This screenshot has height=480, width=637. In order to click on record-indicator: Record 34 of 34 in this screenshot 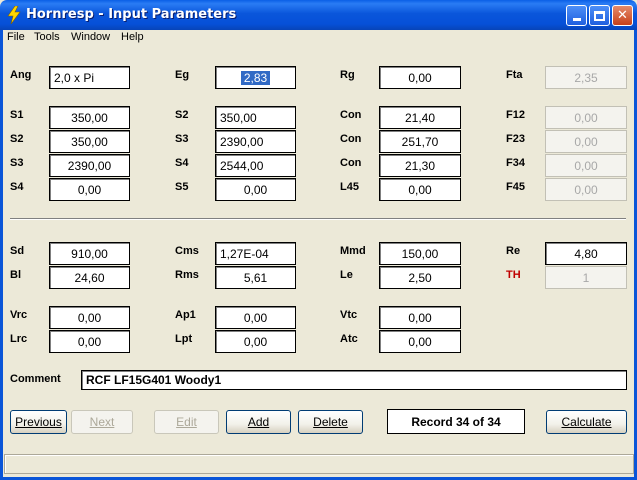, I will do `click(456, 421)`.